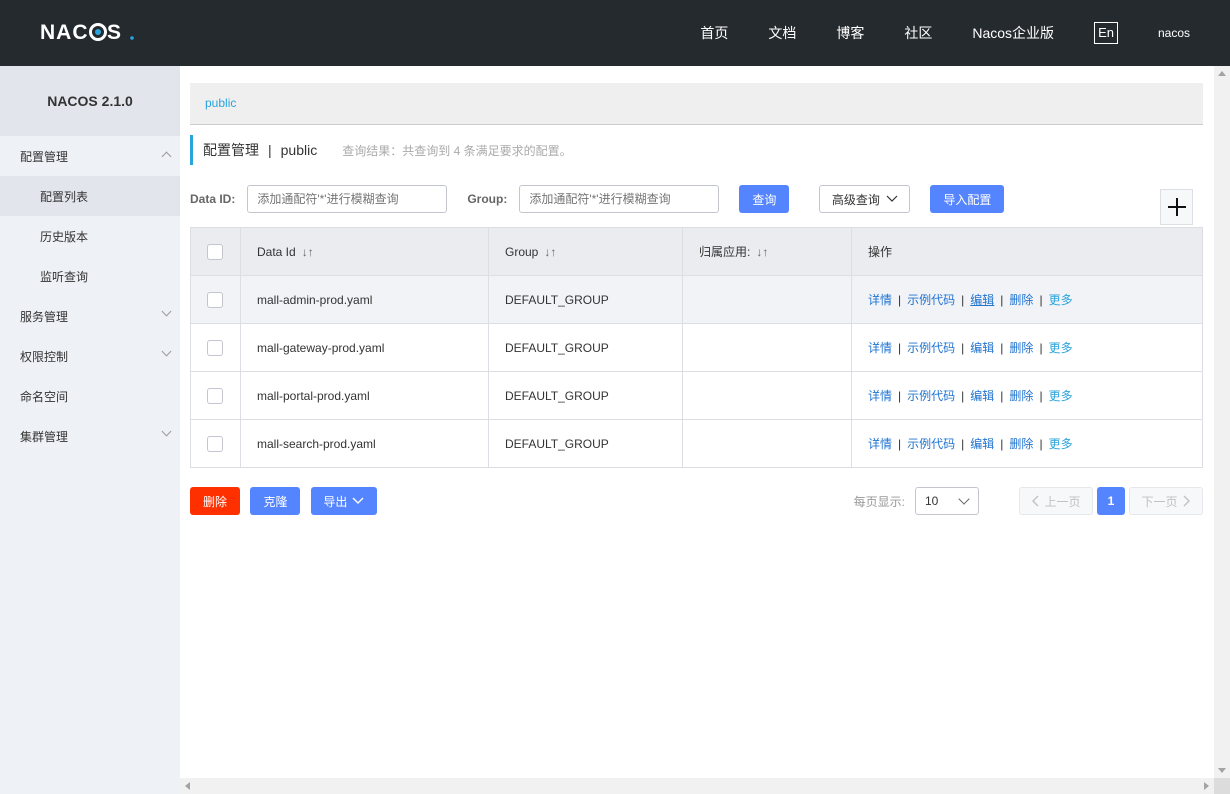  Describe the element at coordinates (487, 199) in the screenshot. I see `group-label: Group:` at that location.